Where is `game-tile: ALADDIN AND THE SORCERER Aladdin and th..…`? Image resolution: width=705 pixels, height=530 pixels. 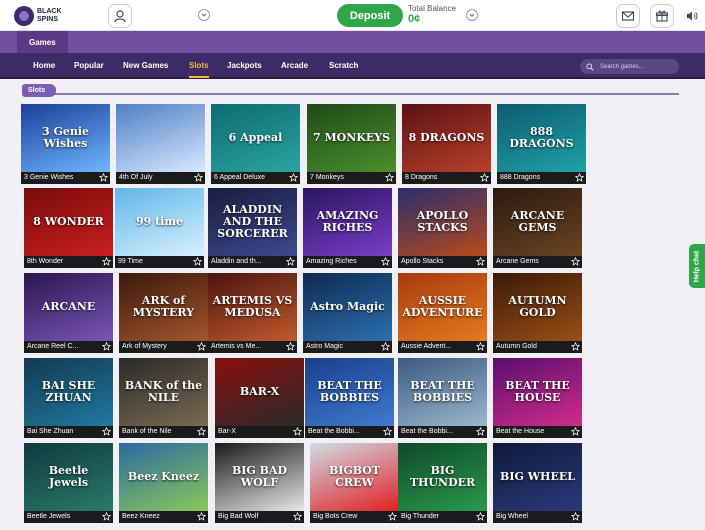
game-tile: ALADDIN AND THE SORCERER Aladdin and th..… is located at coordinates (252, 228).